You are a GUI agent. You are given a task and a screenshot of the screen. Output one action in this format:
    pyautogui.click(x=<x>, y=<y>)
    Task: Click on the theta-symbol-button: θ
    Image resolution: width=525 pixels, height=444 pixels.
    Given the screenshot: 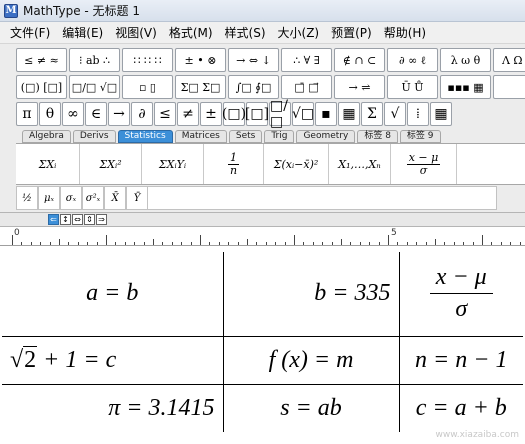 What is the action you would take?
    pyautogui.click(x=50, y=114)
    